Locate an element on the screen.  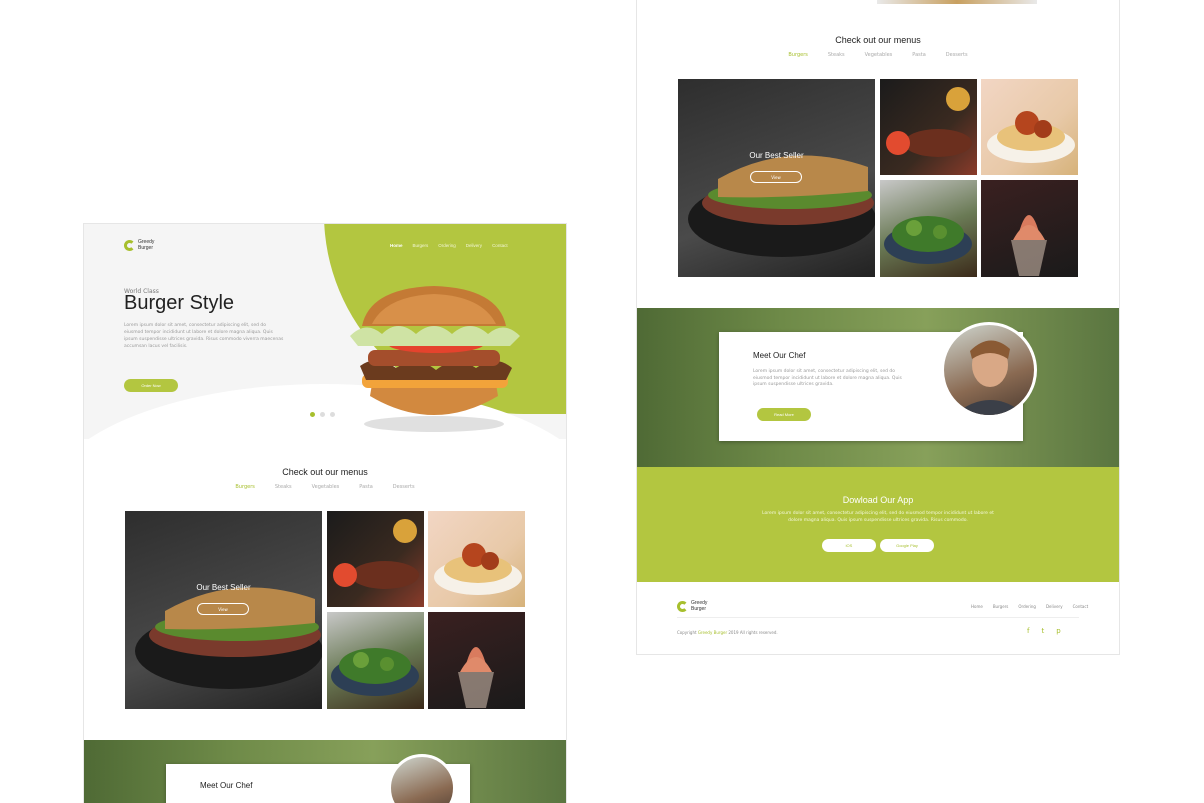
chef-portrait is located at coordinates (990, 377).